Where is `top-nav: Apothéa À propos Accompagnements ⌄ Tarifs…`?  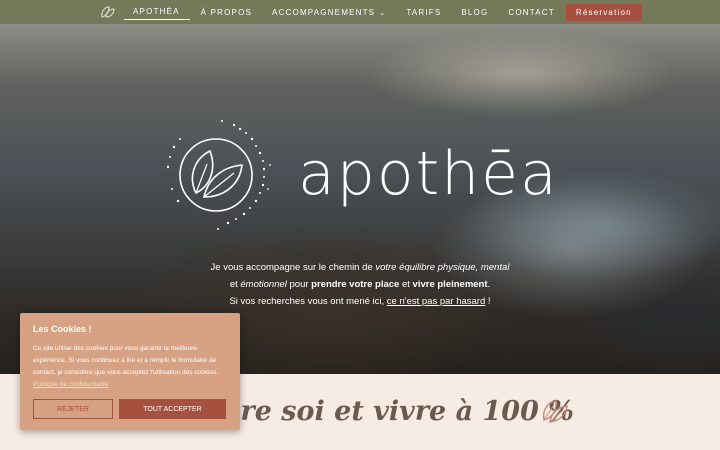
top-nav: Apothéa À propos Accompagnements ⌄ Tarifs… is located at coordinates (360, 12).